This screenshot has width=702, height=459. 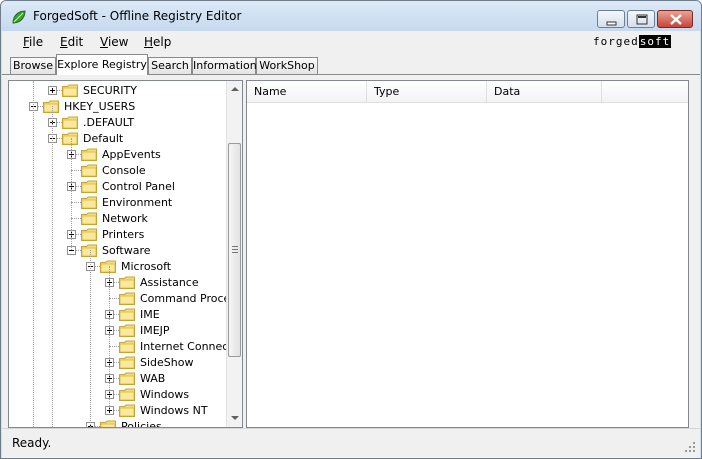 What do you see at coordinates (33, 65) in the screenshot?
I see `tab-browse: Browse` at bounding box center [33, 65].